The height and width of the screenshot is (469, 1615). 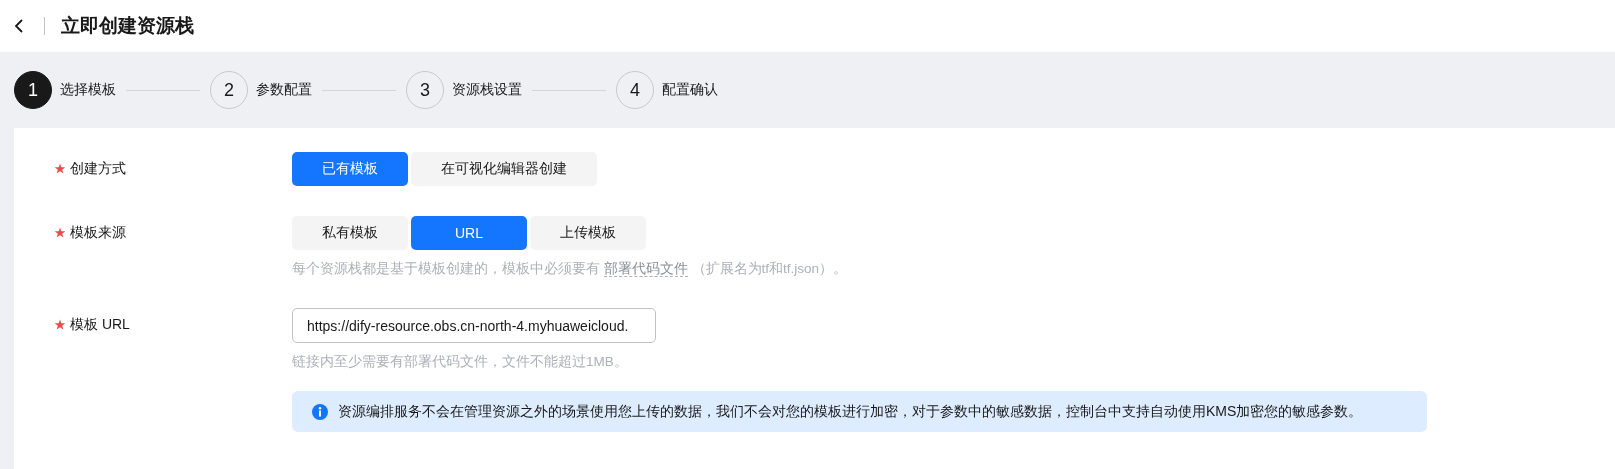 What do you see at coordinates (487, 90) in the screenshot?
I see `step-label: 资源栈设置` at bounding box center [487, 90].